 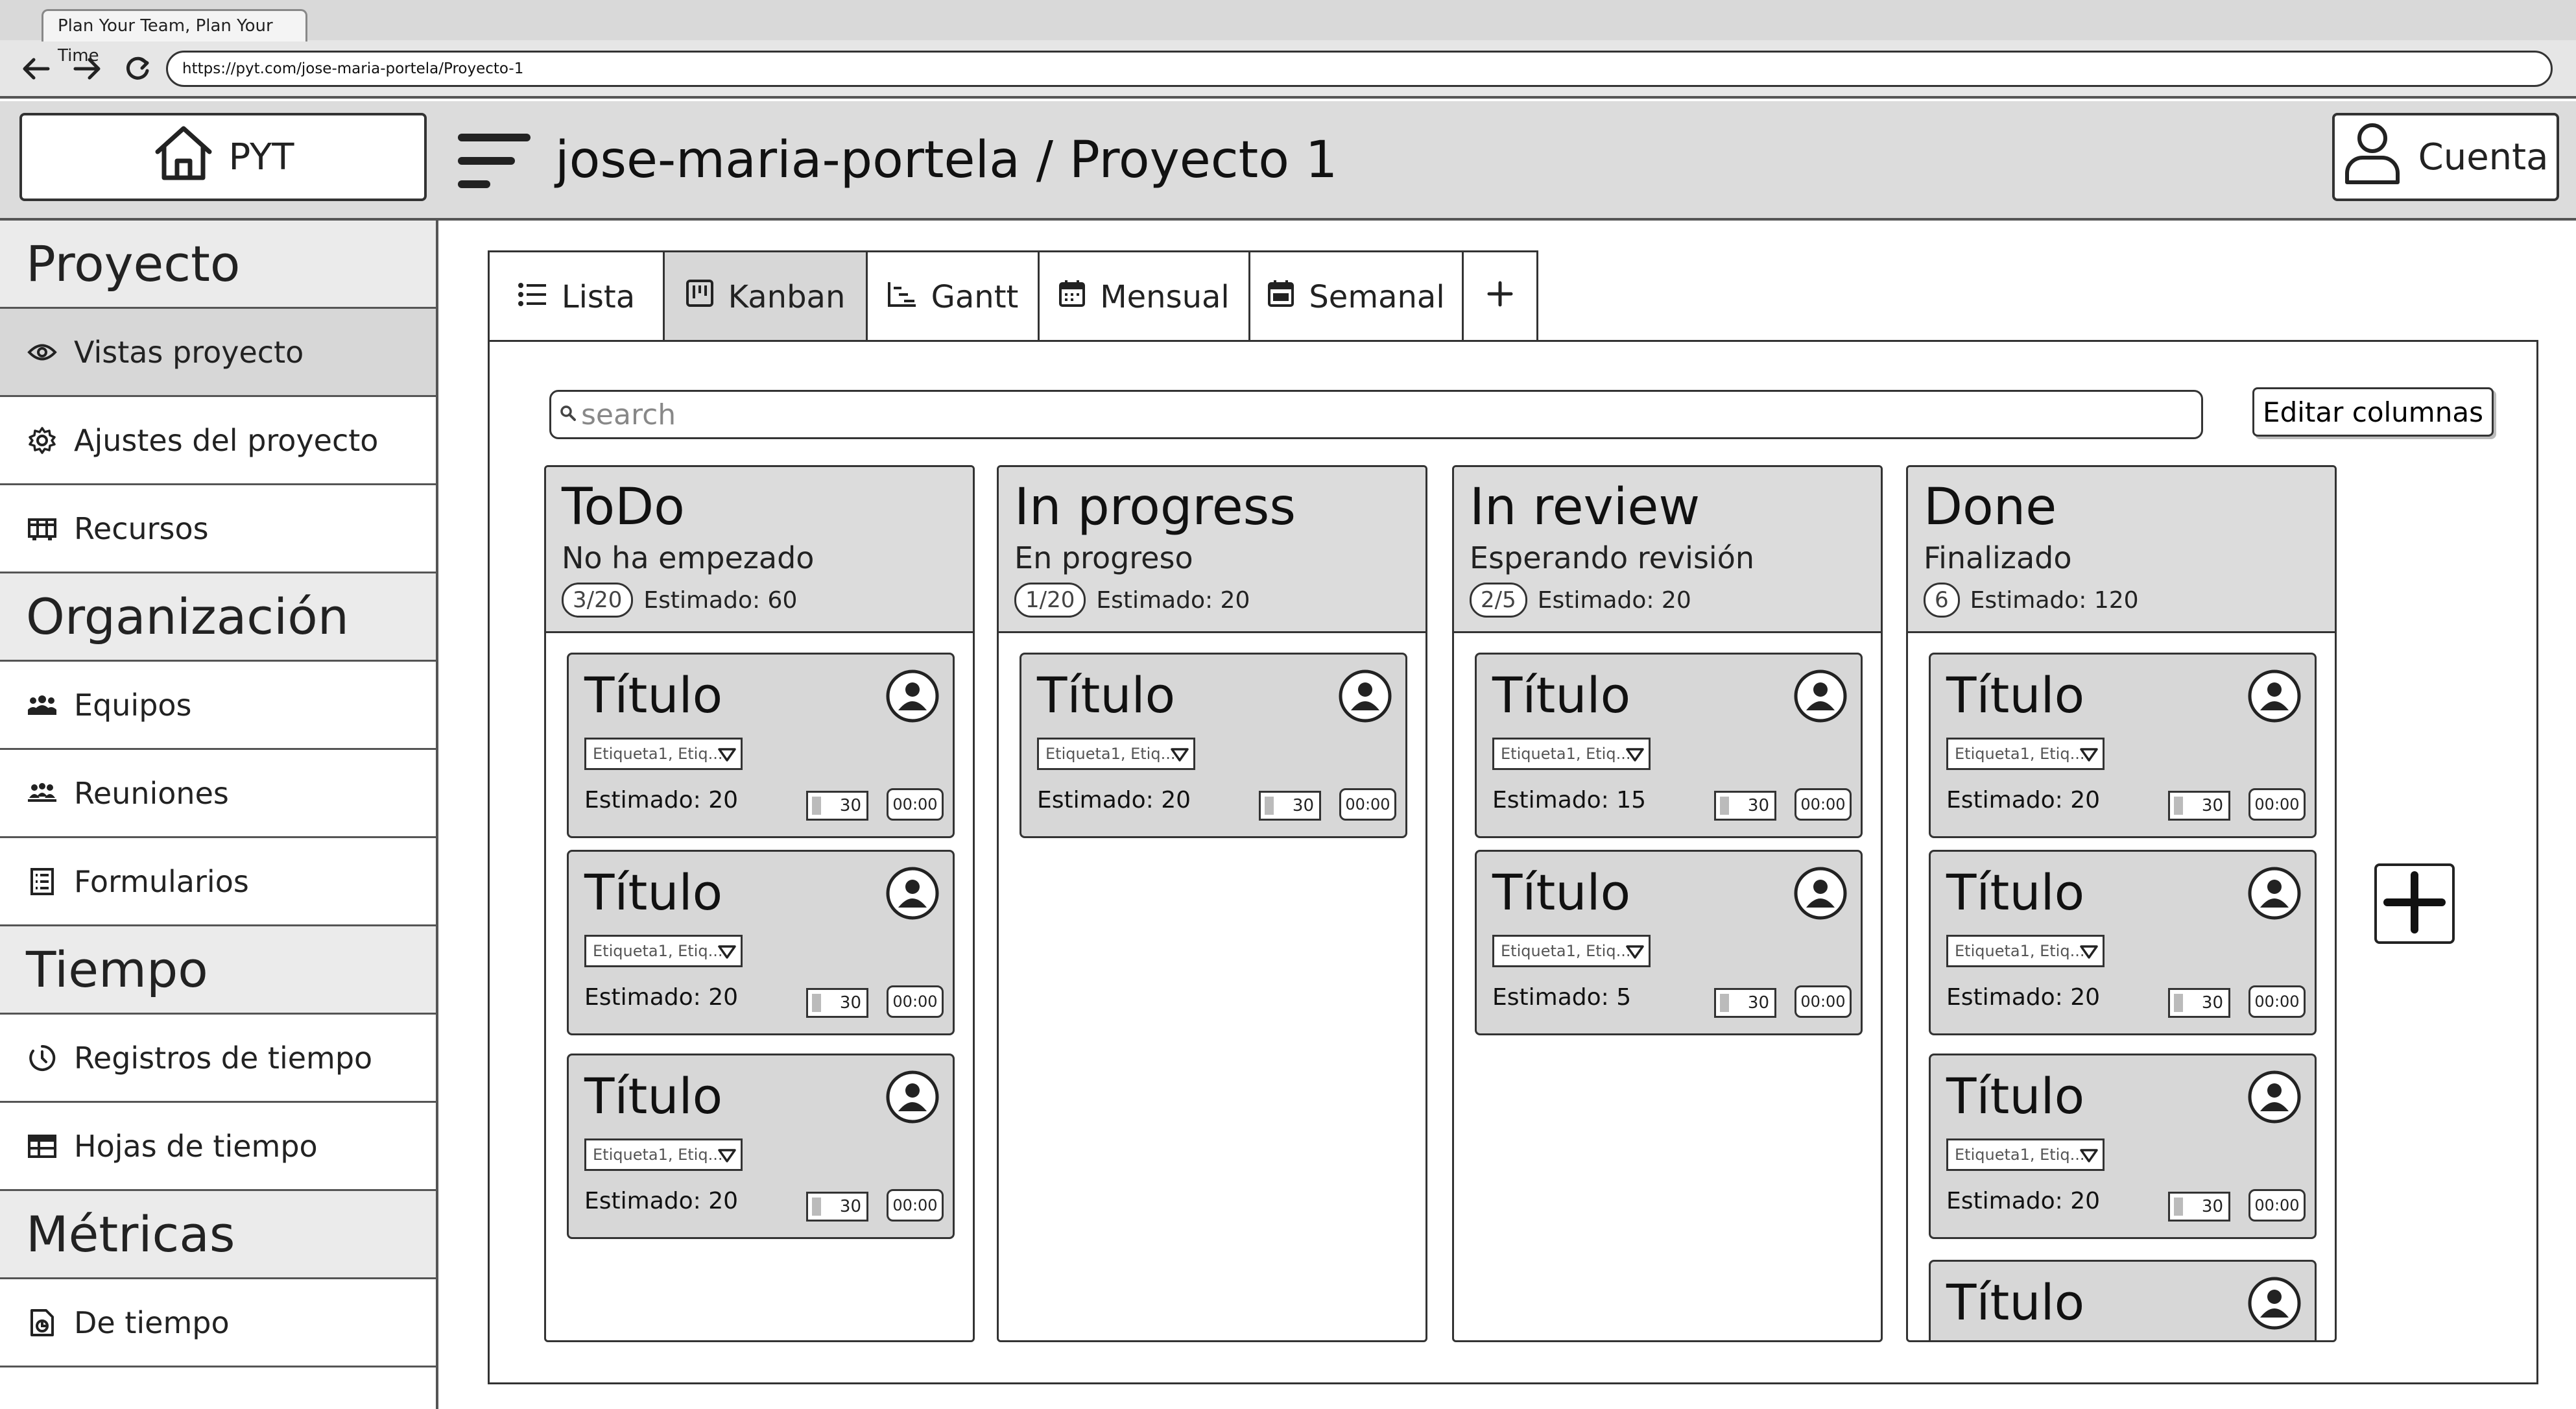 I want to click on search-input, so click(x=1359, y=414).